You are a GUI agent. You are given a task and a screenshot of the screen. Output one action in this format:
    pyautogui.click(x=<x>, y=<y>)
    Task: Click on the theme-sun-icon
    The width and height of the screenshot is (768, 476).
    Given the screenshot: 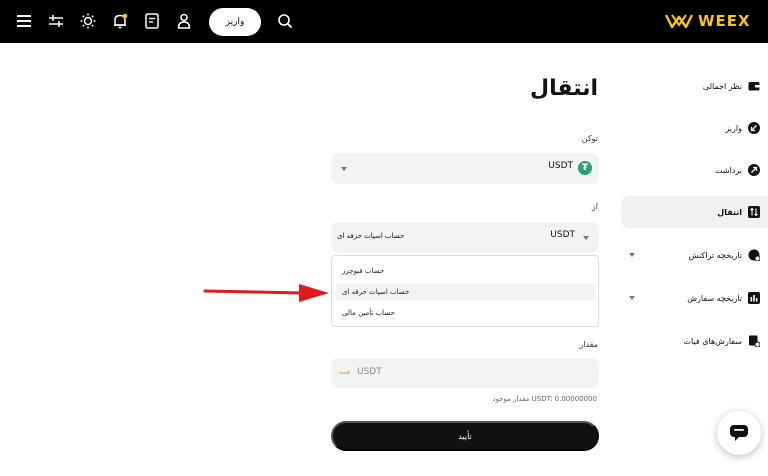 What is the action you would take?
    pyautogui.click(x=88, y=21)
    